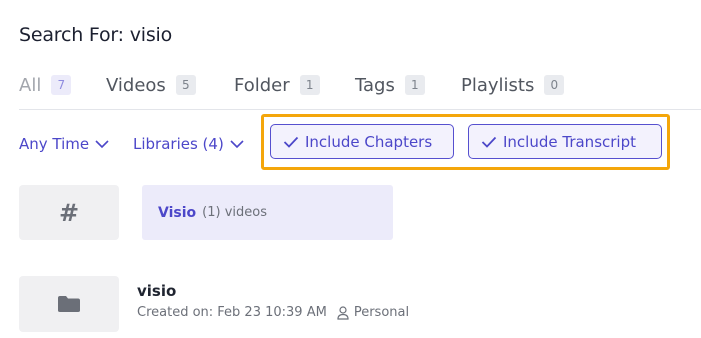  Describe the element at coordinates (54, 144) in the screenshot. I see `time-filter-label: Any Time` at that location.